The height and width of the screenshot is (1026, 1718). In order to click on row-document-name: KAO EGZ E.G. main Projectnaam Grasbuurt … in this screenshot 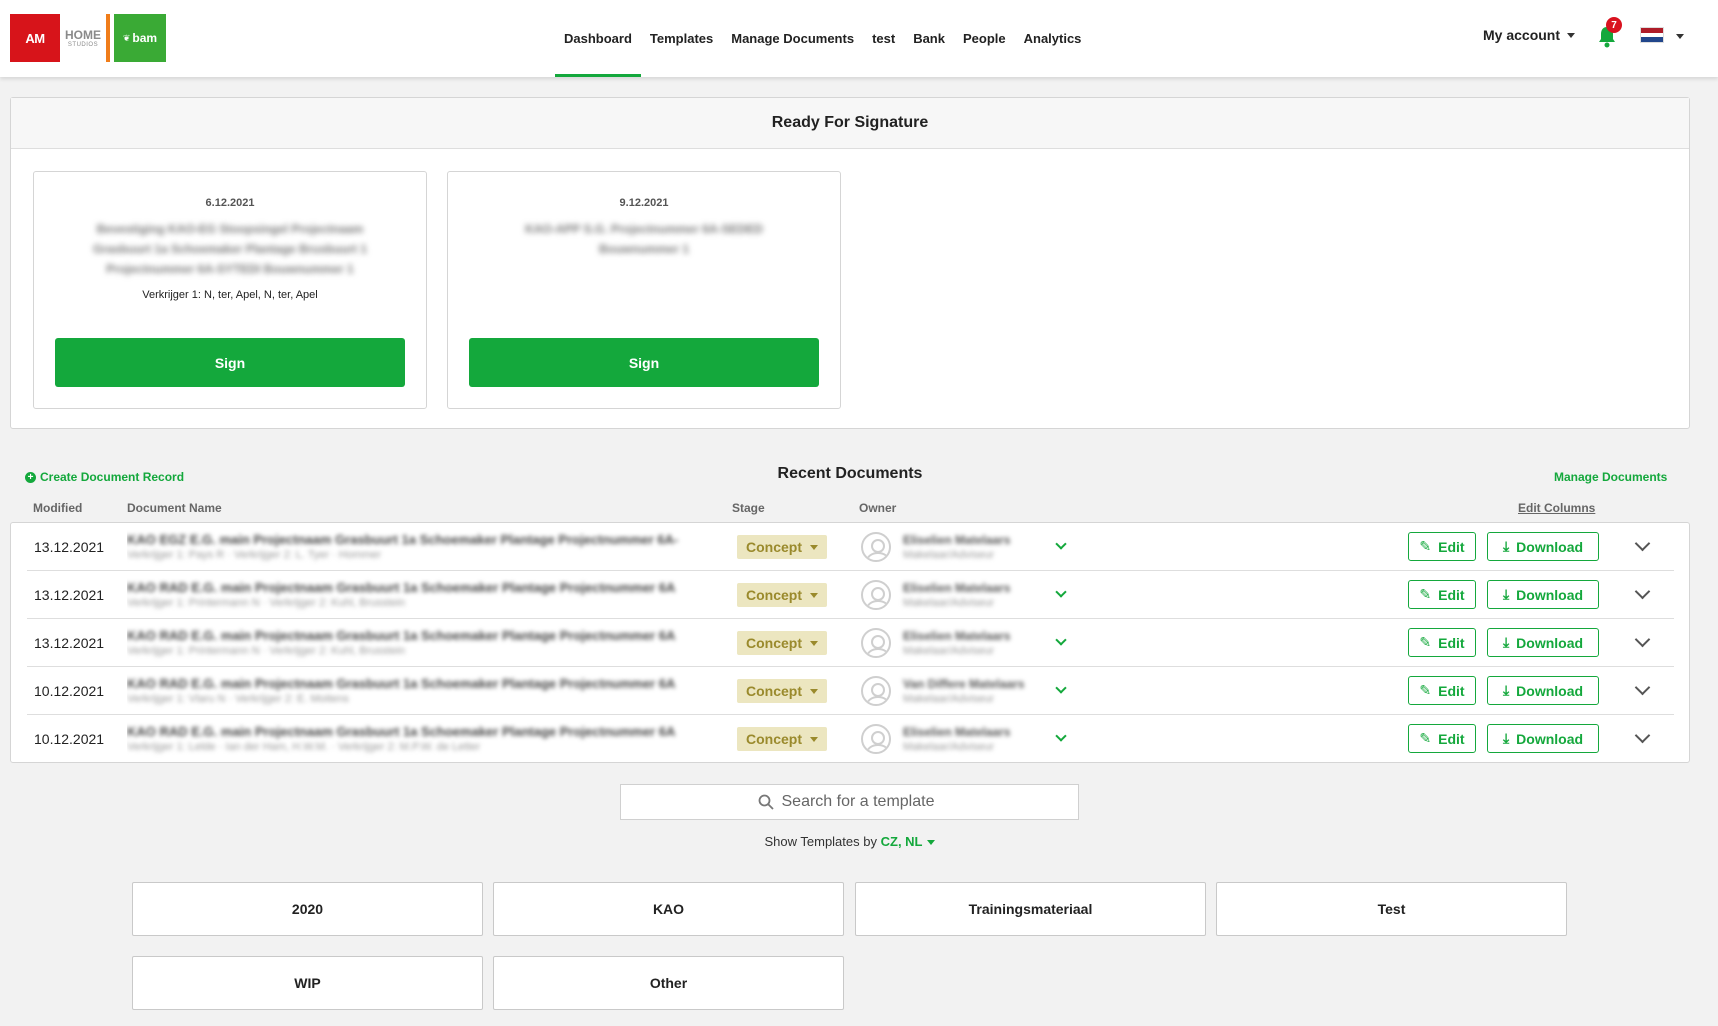, I will do `click(422, 546)`.